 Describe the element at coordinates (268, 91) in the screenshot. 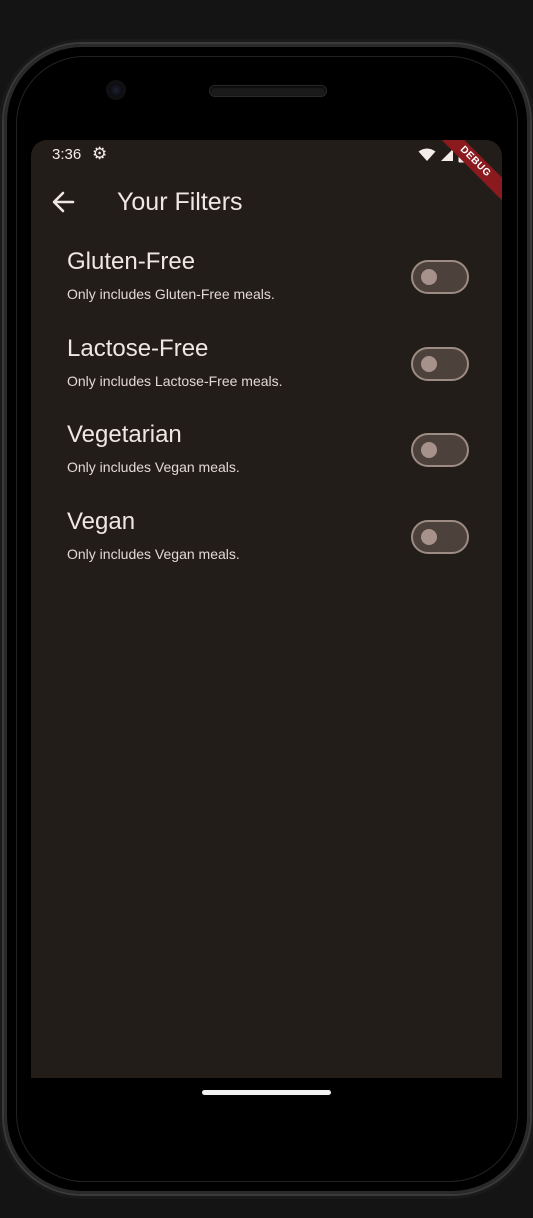

I see `earpiece-speaker` at that location.